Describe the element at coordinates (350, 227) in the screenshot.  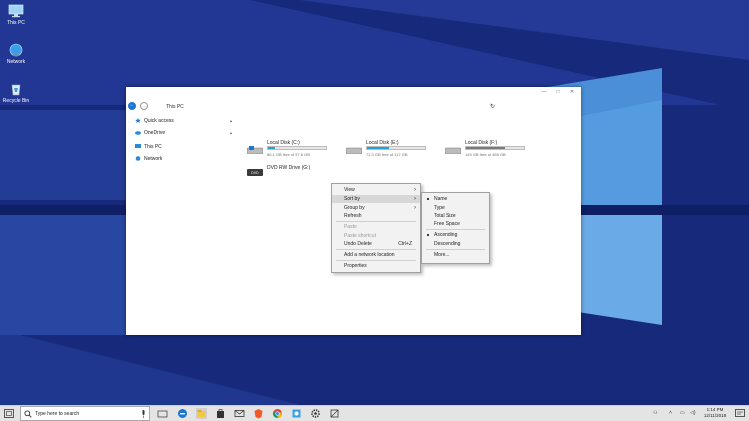
I see `menu-item-label: Paste` at that location.